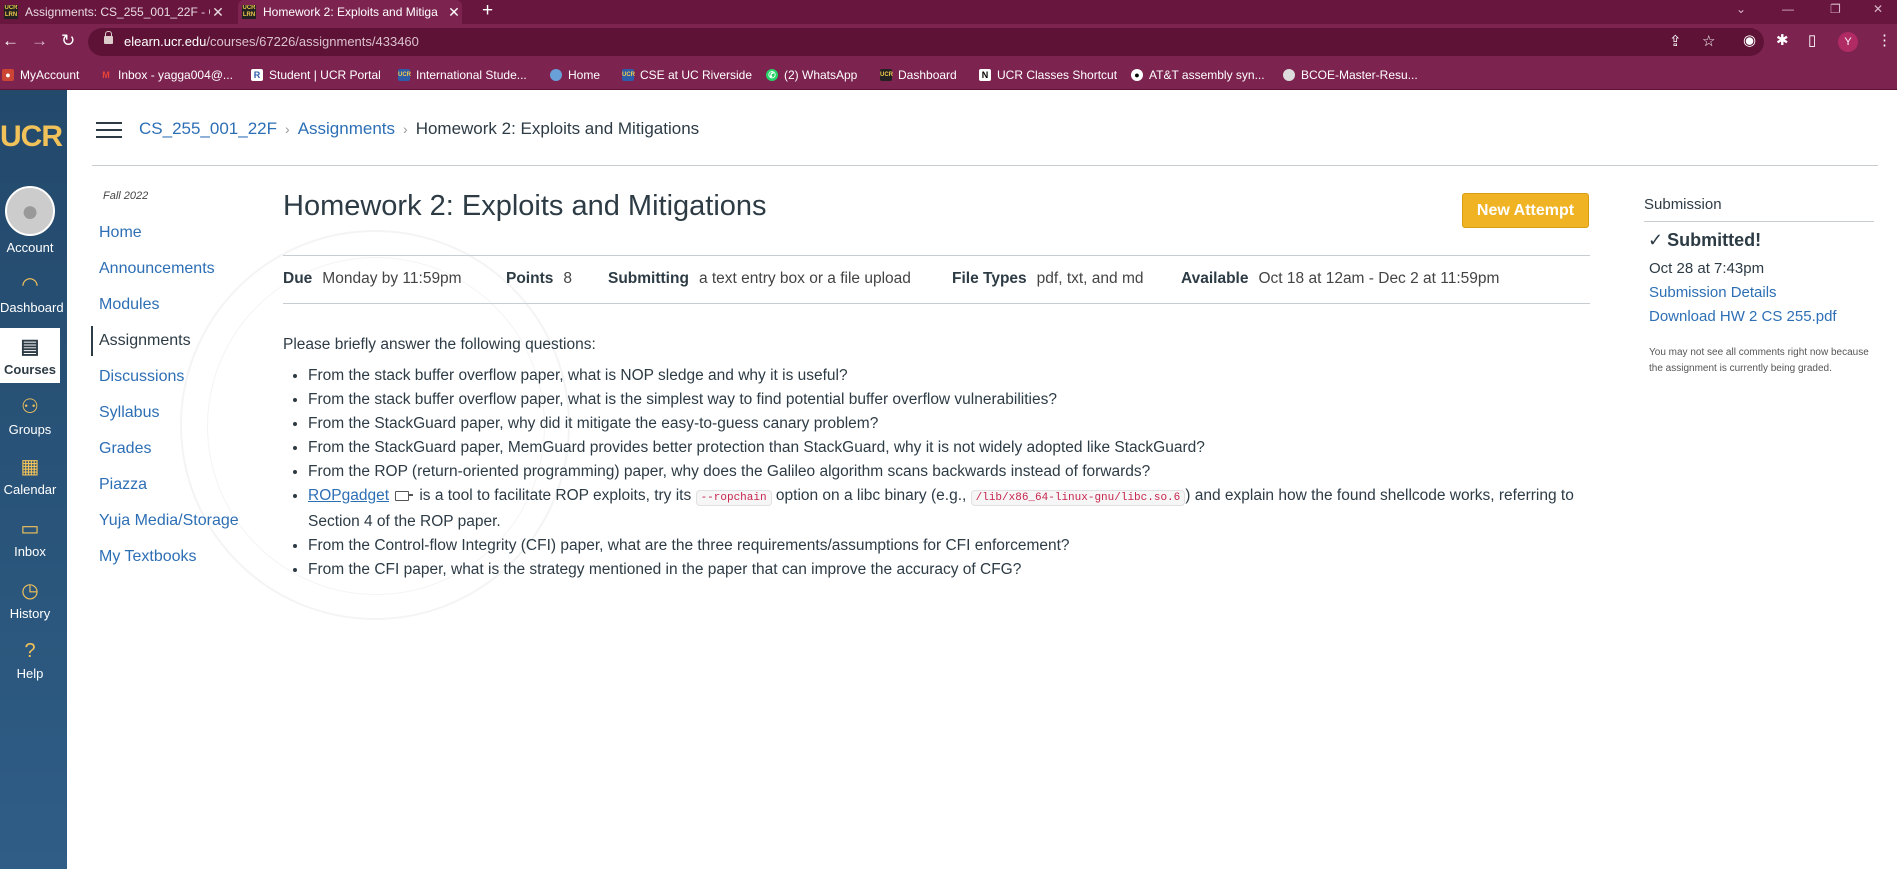 This screenshot has width=1897, height=869. Describe the element at coordinates (312, 41) in the screenshot. I see `url-path: /courses/67226/assignments/433460` at that location.